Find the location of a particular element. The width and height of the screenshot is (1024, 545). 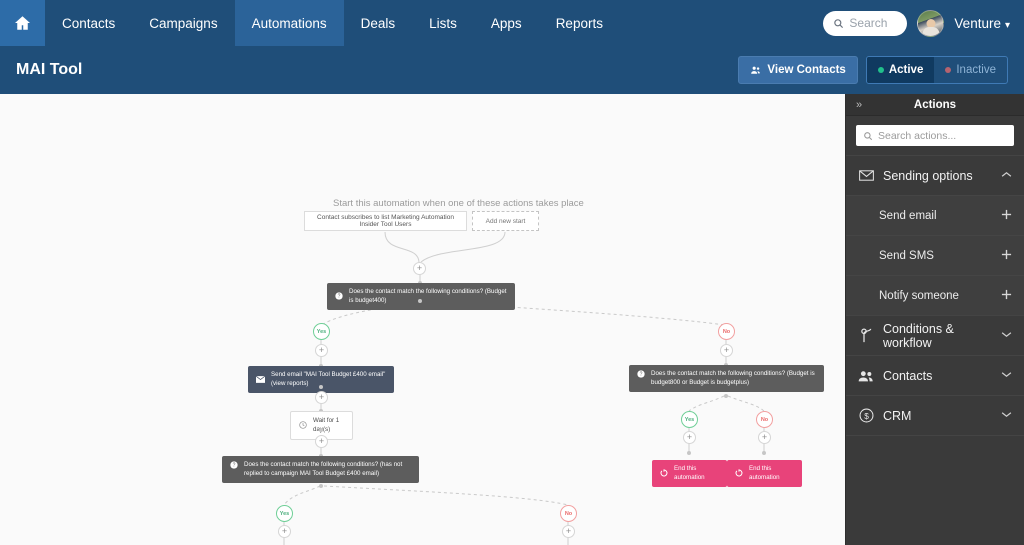

branch-badge-no-4: No is located at coordinates (764, 419).